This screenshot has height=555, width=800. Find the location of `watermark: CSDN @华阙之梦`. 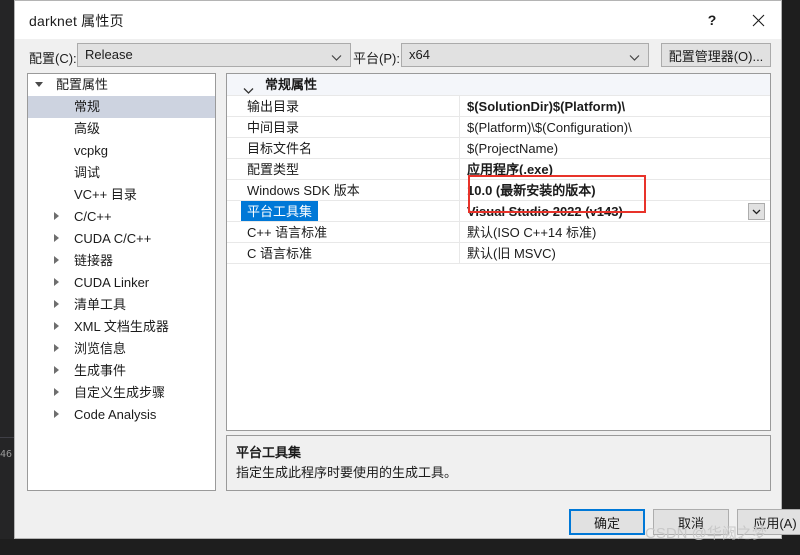

watermark: CSDN @华阙之梦 is located at coordinates (706, 533).